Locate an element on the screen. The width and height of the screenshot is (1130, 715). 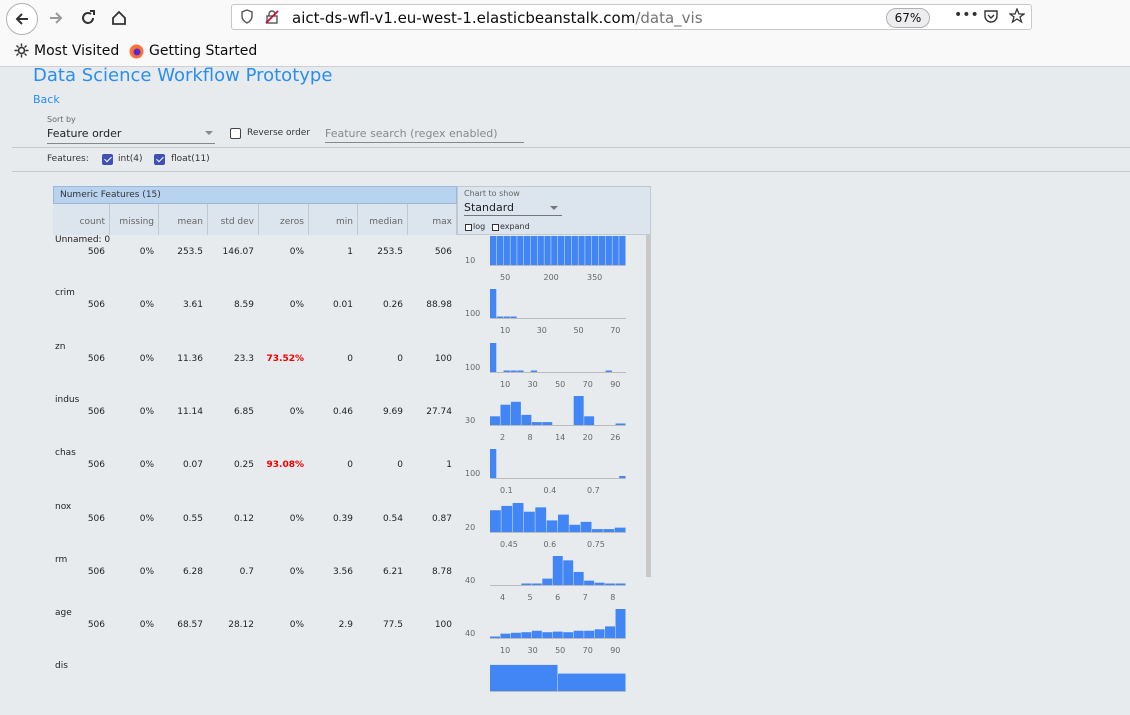
more-icon: ••• is located at coordinates (966, 15).